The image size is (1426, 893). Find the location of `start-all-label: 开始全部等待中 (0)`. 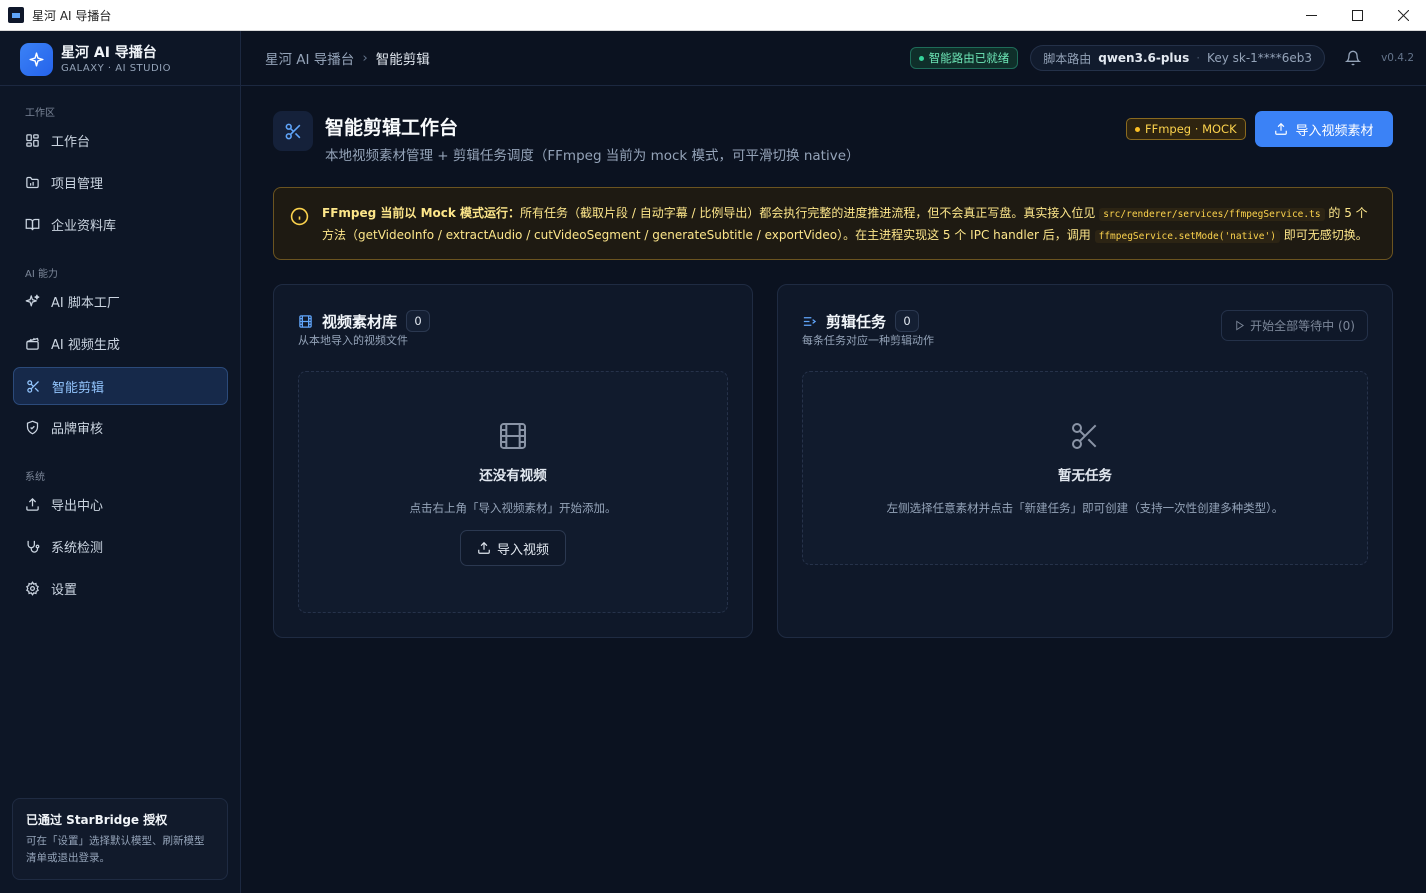

start-all-label: 开始全部等待中 (0) is located at coordinates (1302, 326).